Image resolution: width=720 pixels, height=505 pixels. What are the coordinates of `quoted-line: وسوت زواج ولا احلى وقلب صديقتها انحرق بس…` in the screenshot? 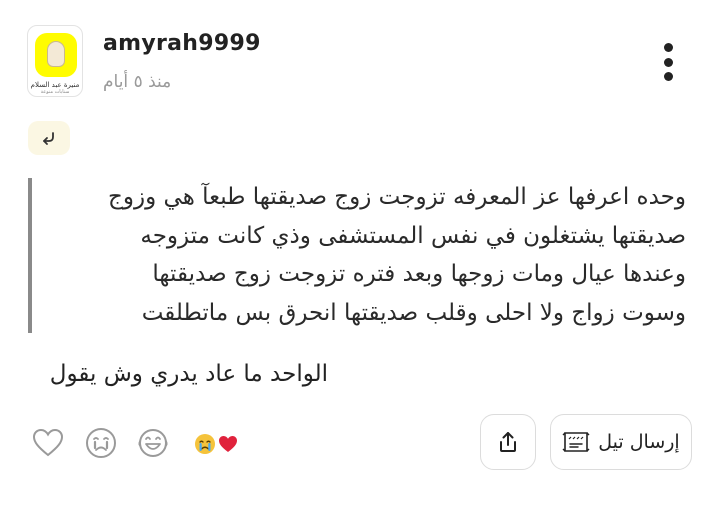 It's located at (413, 312).